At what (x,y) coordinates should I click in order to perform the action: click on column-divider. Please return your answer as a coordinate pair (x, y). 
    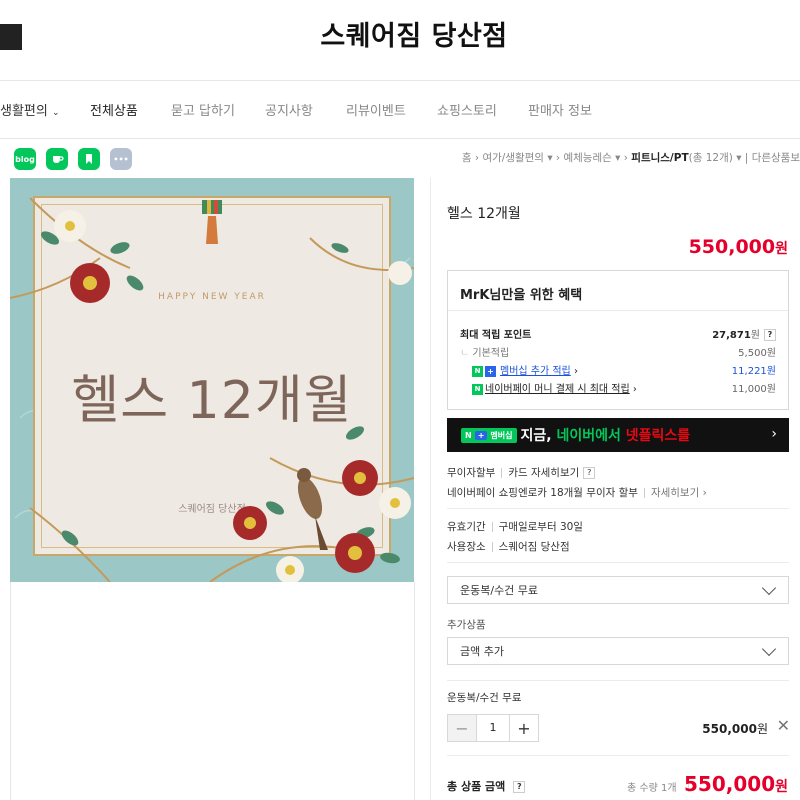
    Looking at the image, I should click on (430, 489).